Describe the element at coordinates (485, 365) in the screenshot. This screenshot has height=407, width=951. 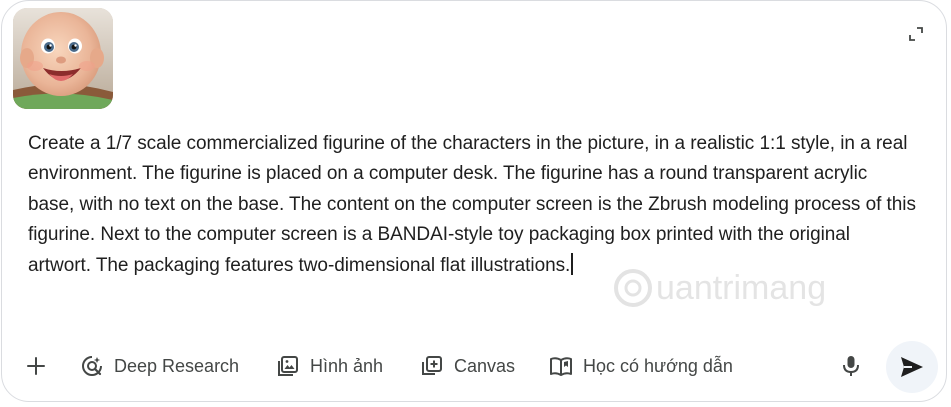
I see `tool-label: Canvas` at that location.